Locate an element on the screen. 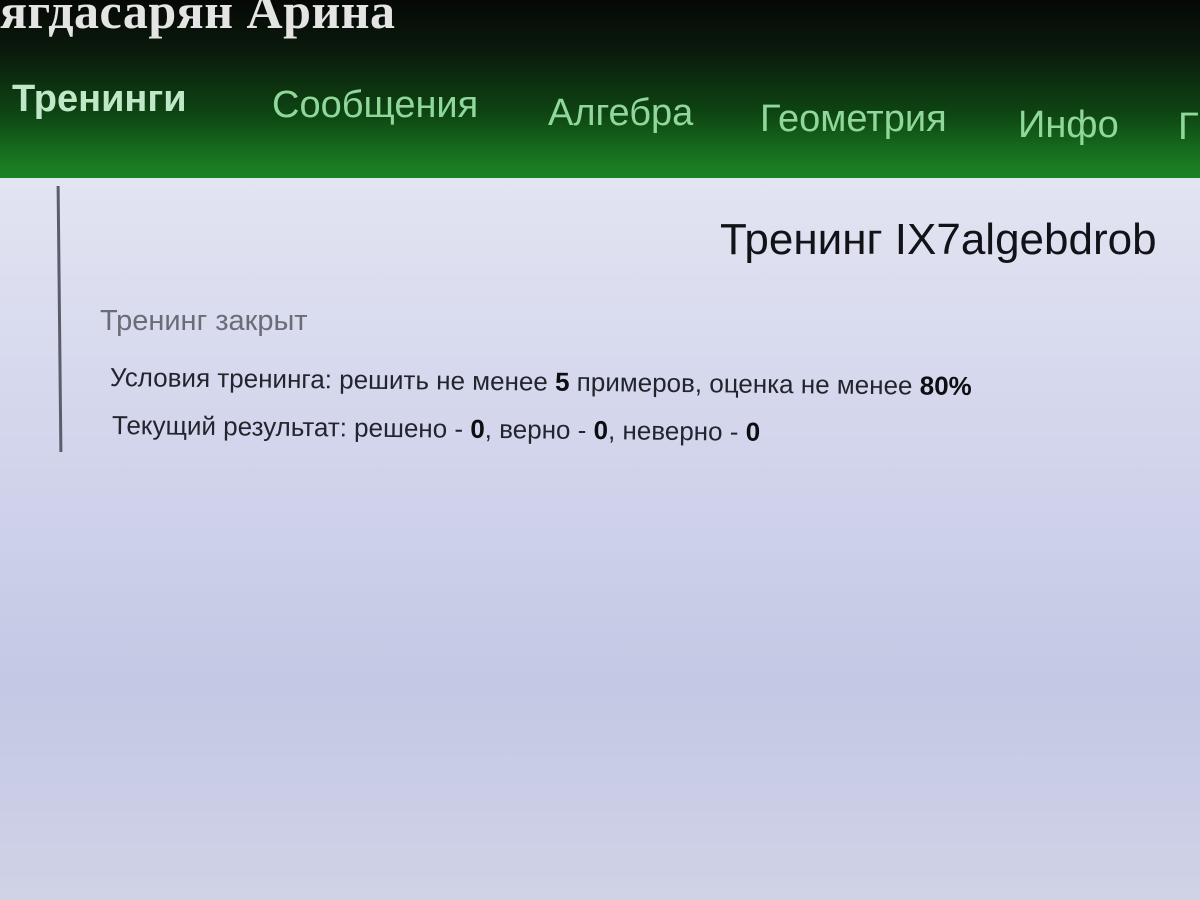  user-name: ягдасарян Арина is located at coordinates (198, 19).